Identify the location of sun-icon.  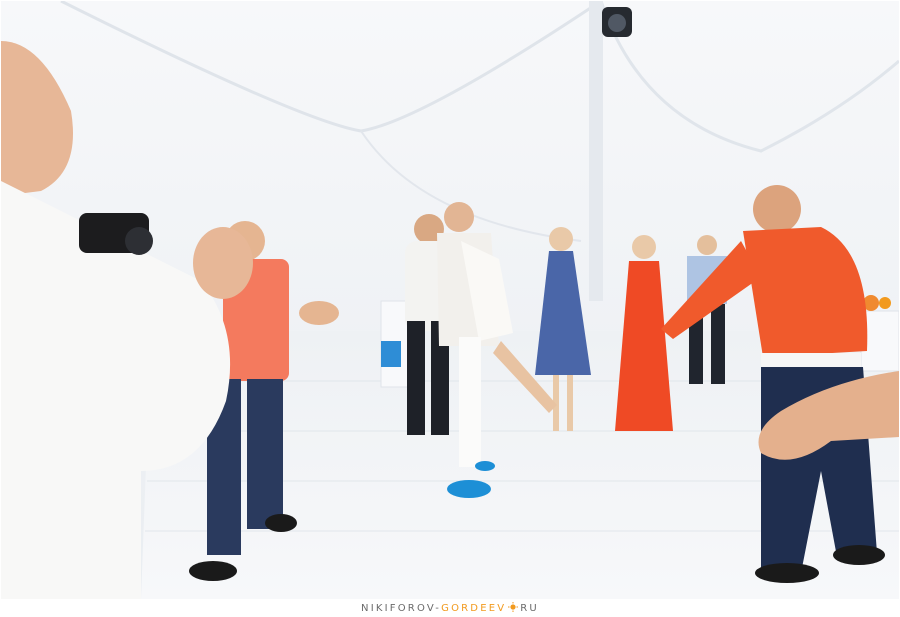
(513, 608).